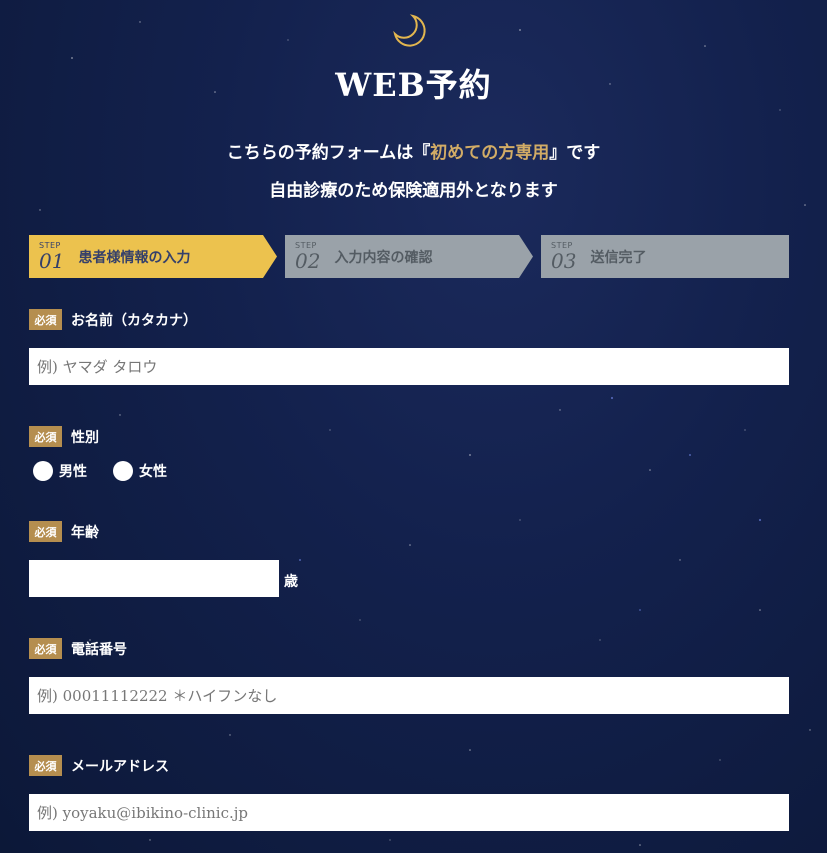 The image size is (827, 853). Describe the element at coordinates (73, 472) in the screenshot. I see `radio-label: 男性` at that location.